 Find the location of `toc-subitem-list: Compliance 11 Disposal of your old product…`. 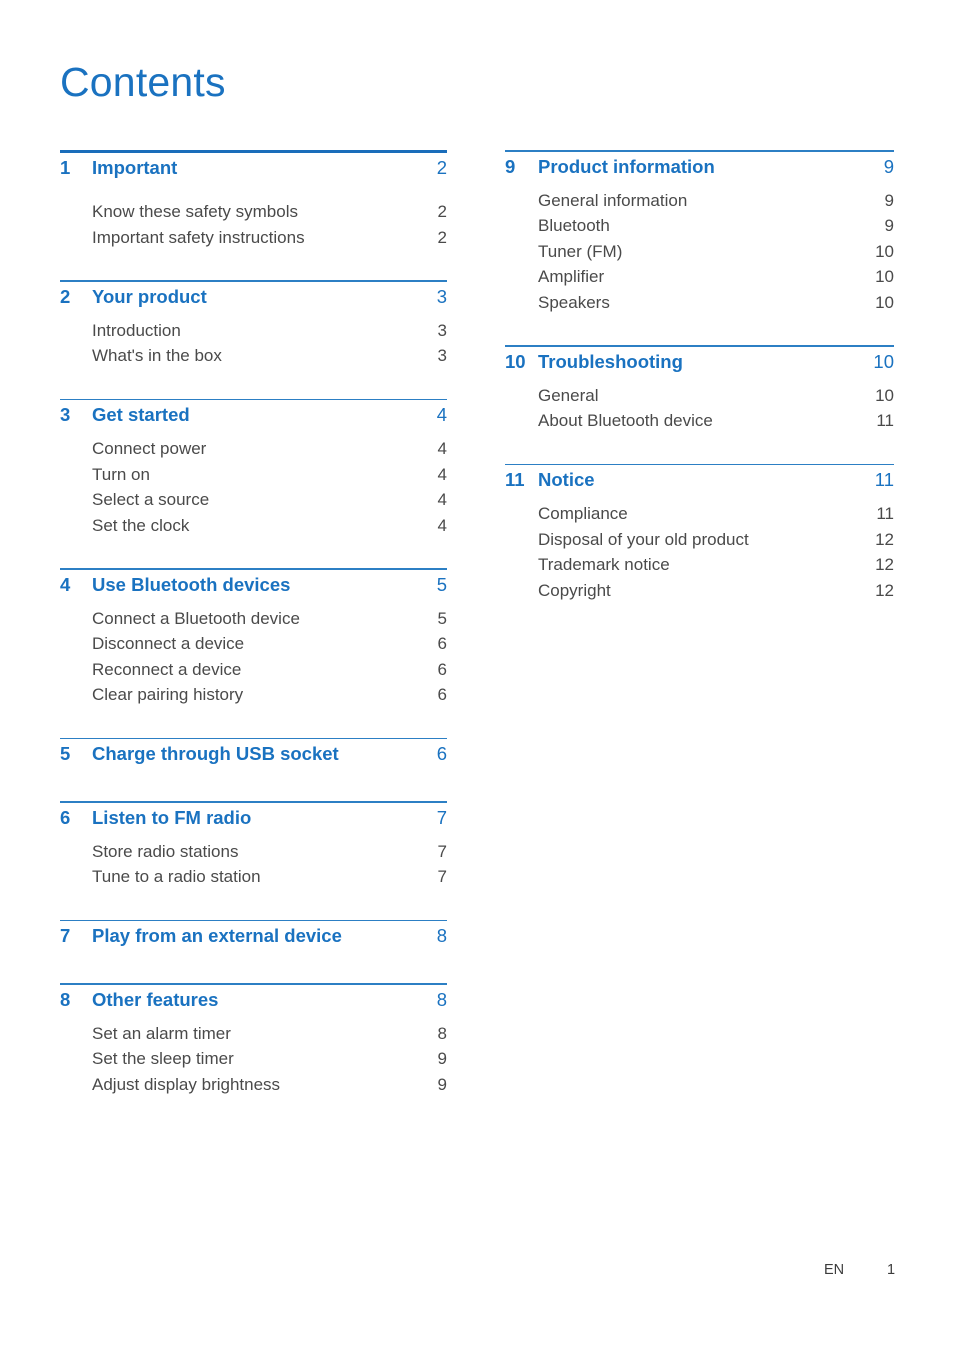

toc-subitem-list: Compliance 11 Disposal of your old product… is located at coordinates (699, 549).